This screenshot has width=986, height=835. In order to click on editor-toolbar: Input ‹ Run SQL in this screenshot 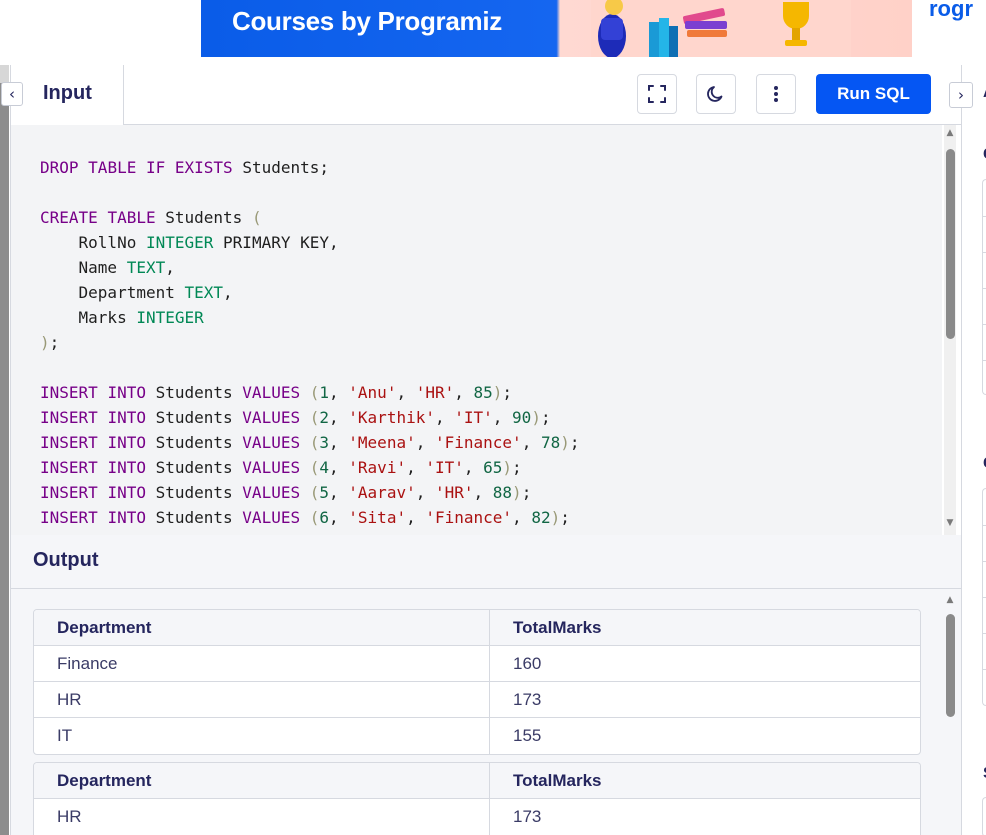, I will do `click(481, 95)`.